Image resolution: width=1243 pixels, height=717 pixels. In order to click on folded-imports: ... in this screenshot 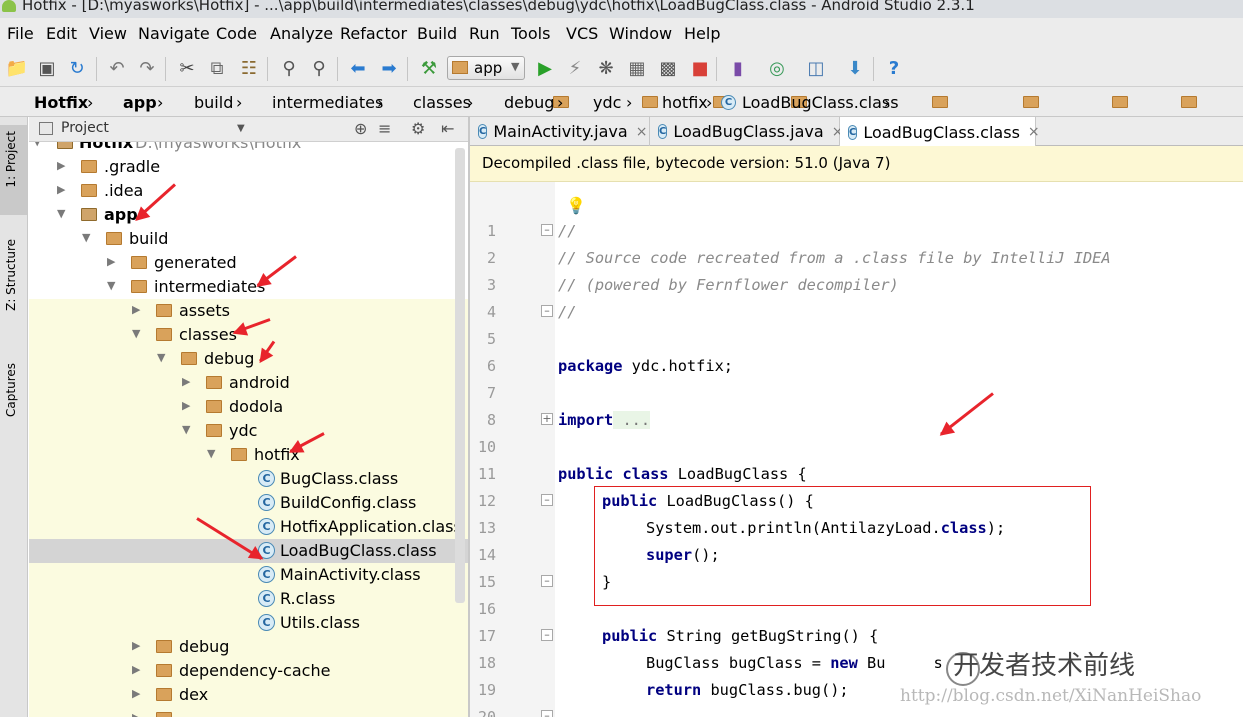, I will do `click(632, 420)`.